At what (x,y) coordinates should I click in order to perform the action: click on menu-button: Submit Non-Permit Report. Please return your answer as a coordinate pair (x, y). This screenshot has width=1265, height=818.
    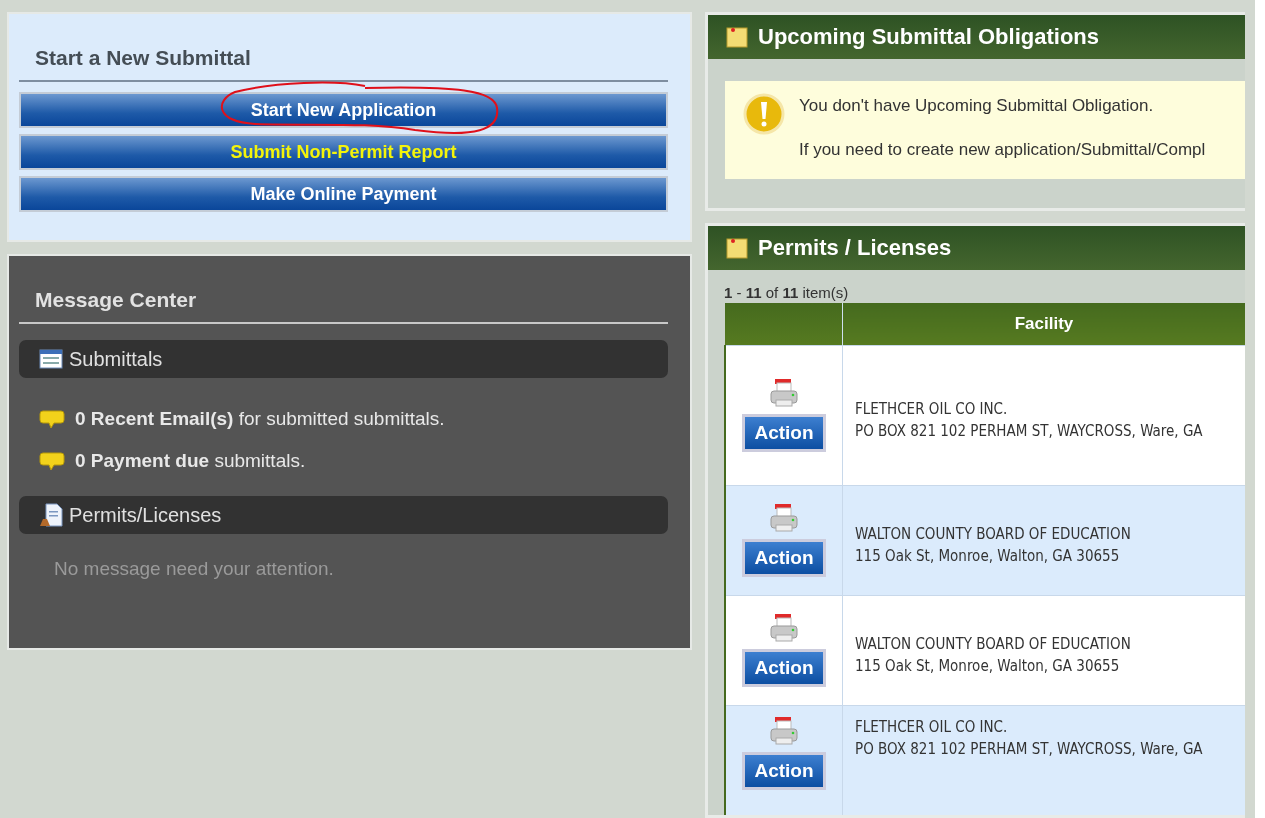
    Looking at the image, I should click on (343, 152).